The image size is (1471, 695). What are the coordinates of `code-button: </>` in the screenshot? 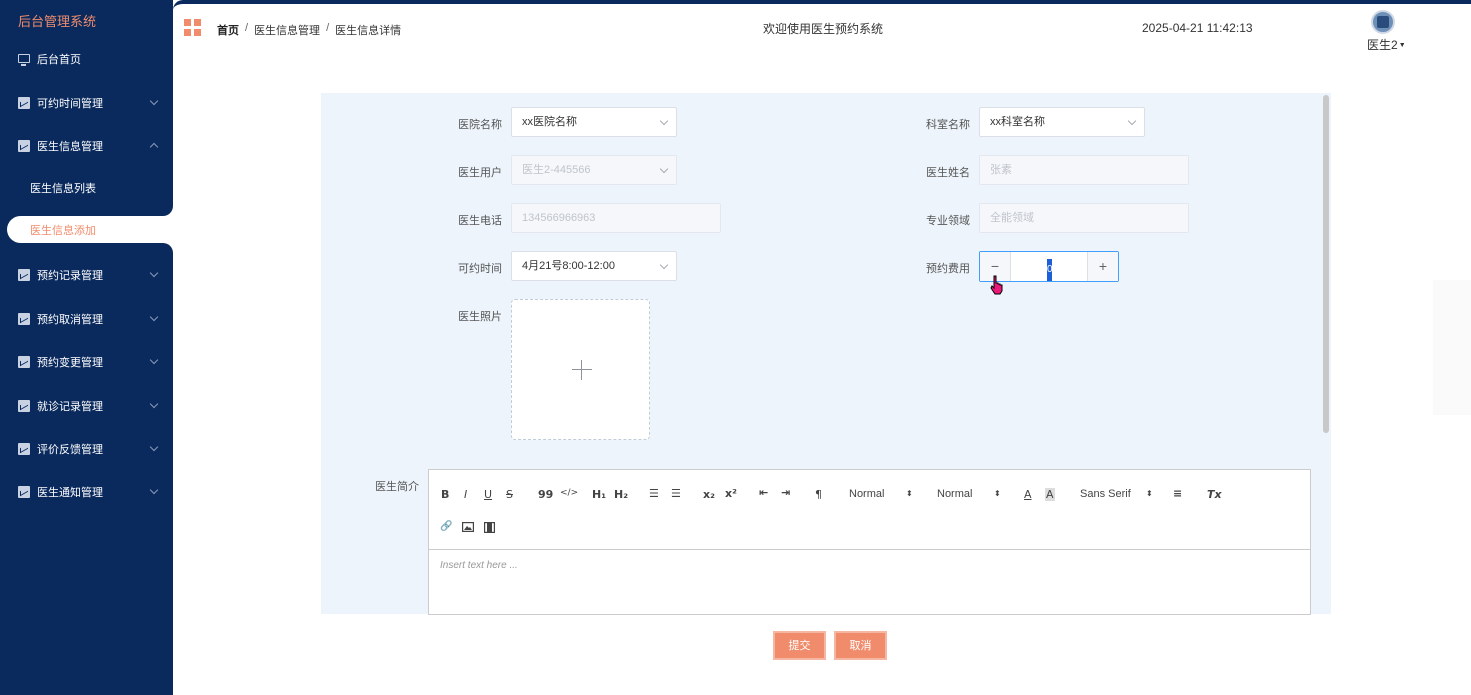 It's located at (569, 493).